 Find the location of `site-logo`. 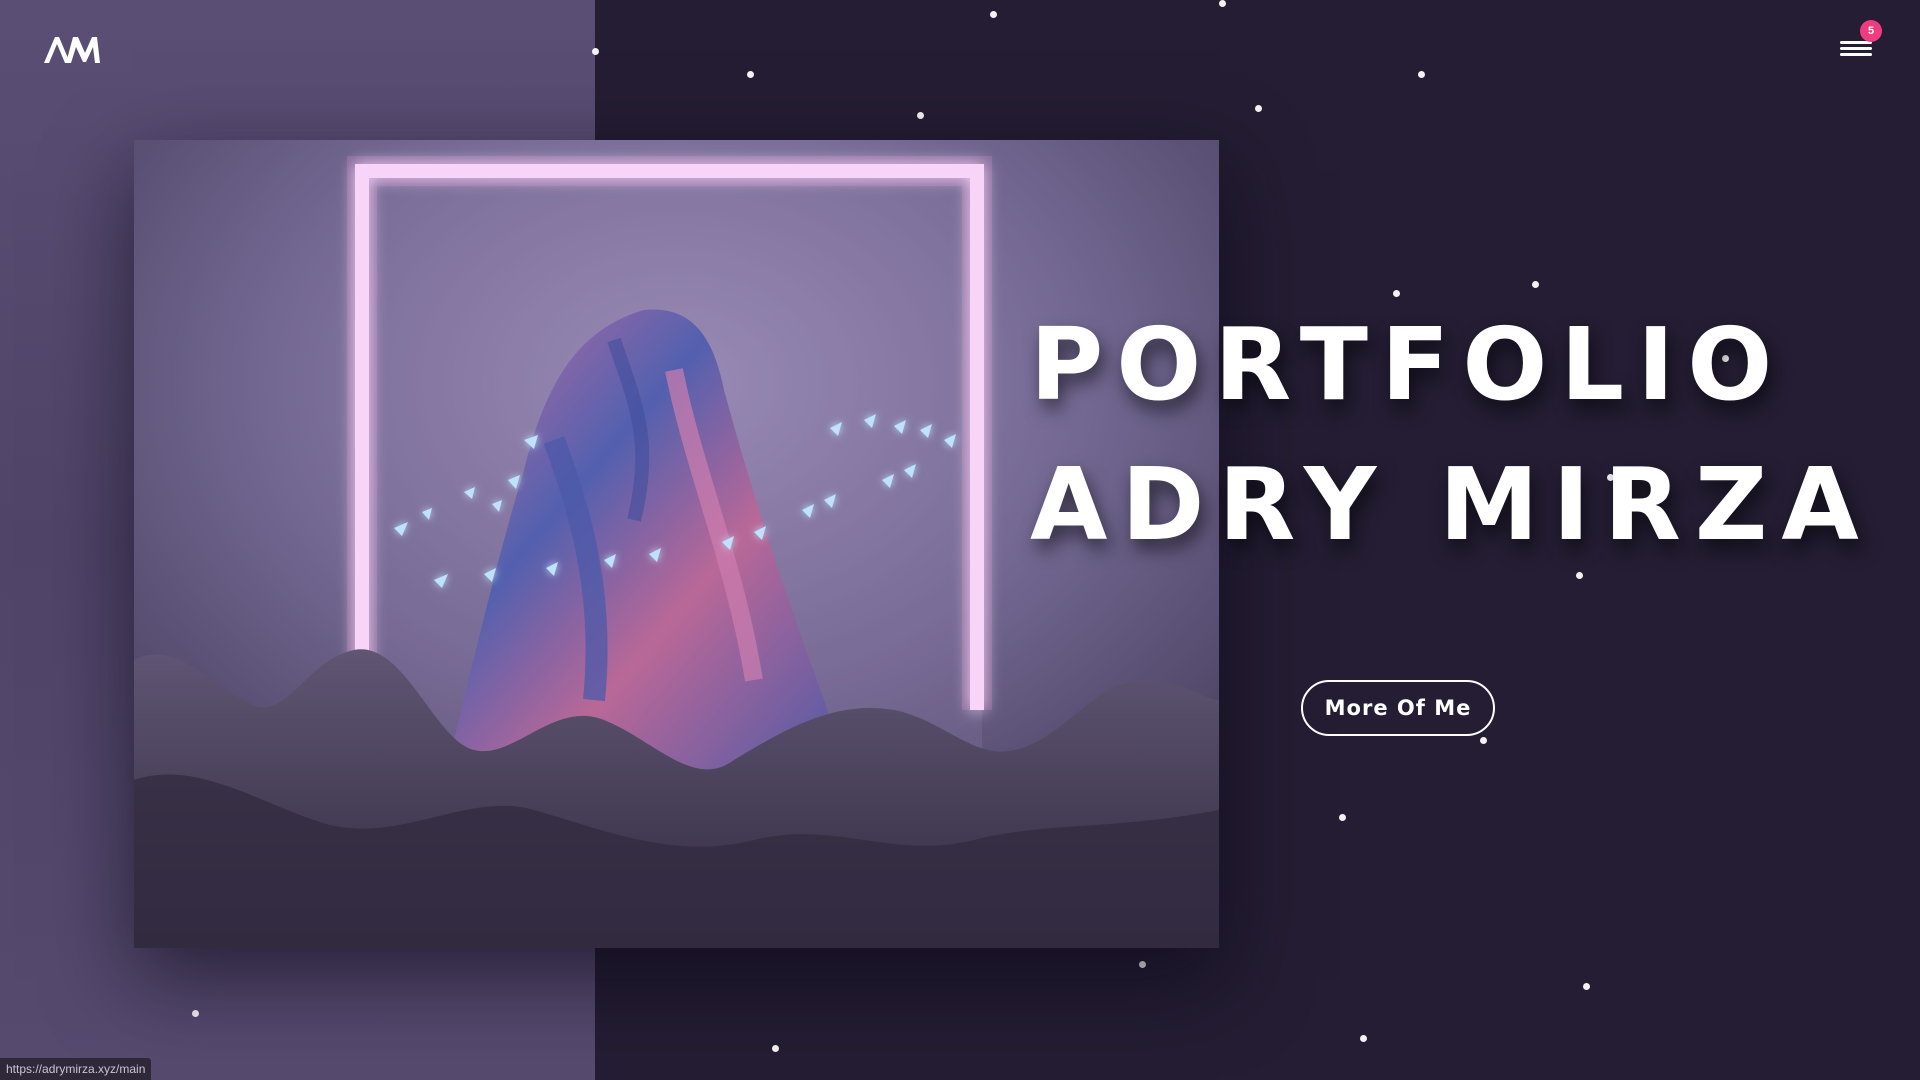

site-logo is located at coordinates (72, 49).